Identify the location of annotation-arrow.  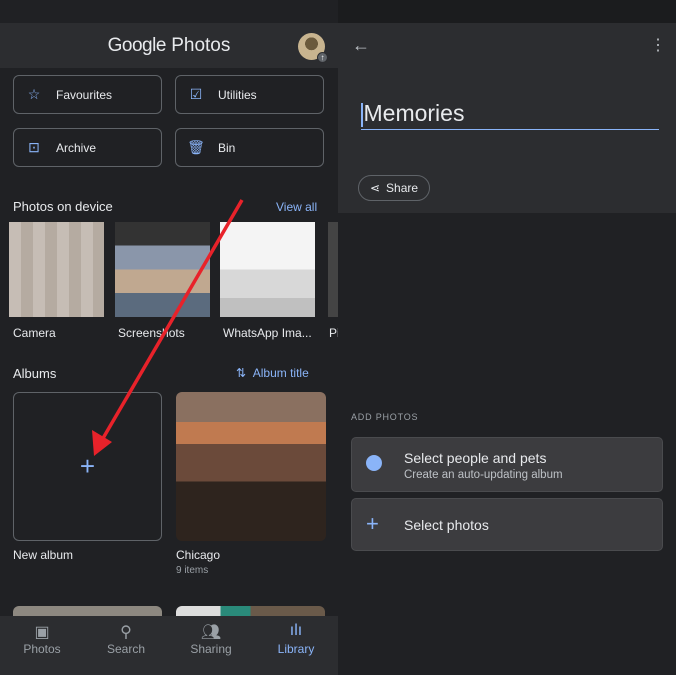
(168, 327).